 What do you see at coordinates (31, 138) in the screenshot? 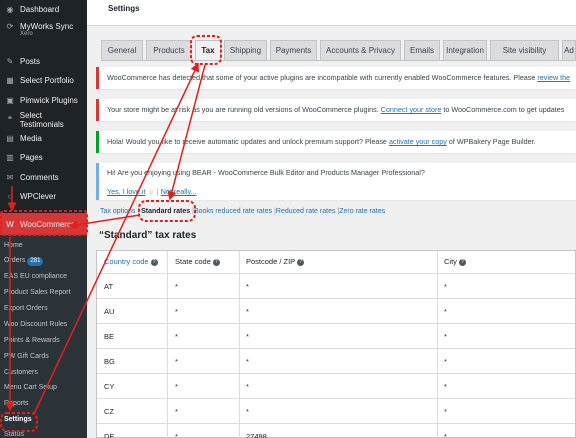
I see `sidebar-item-label: Media` at bounding box center [31, 138].